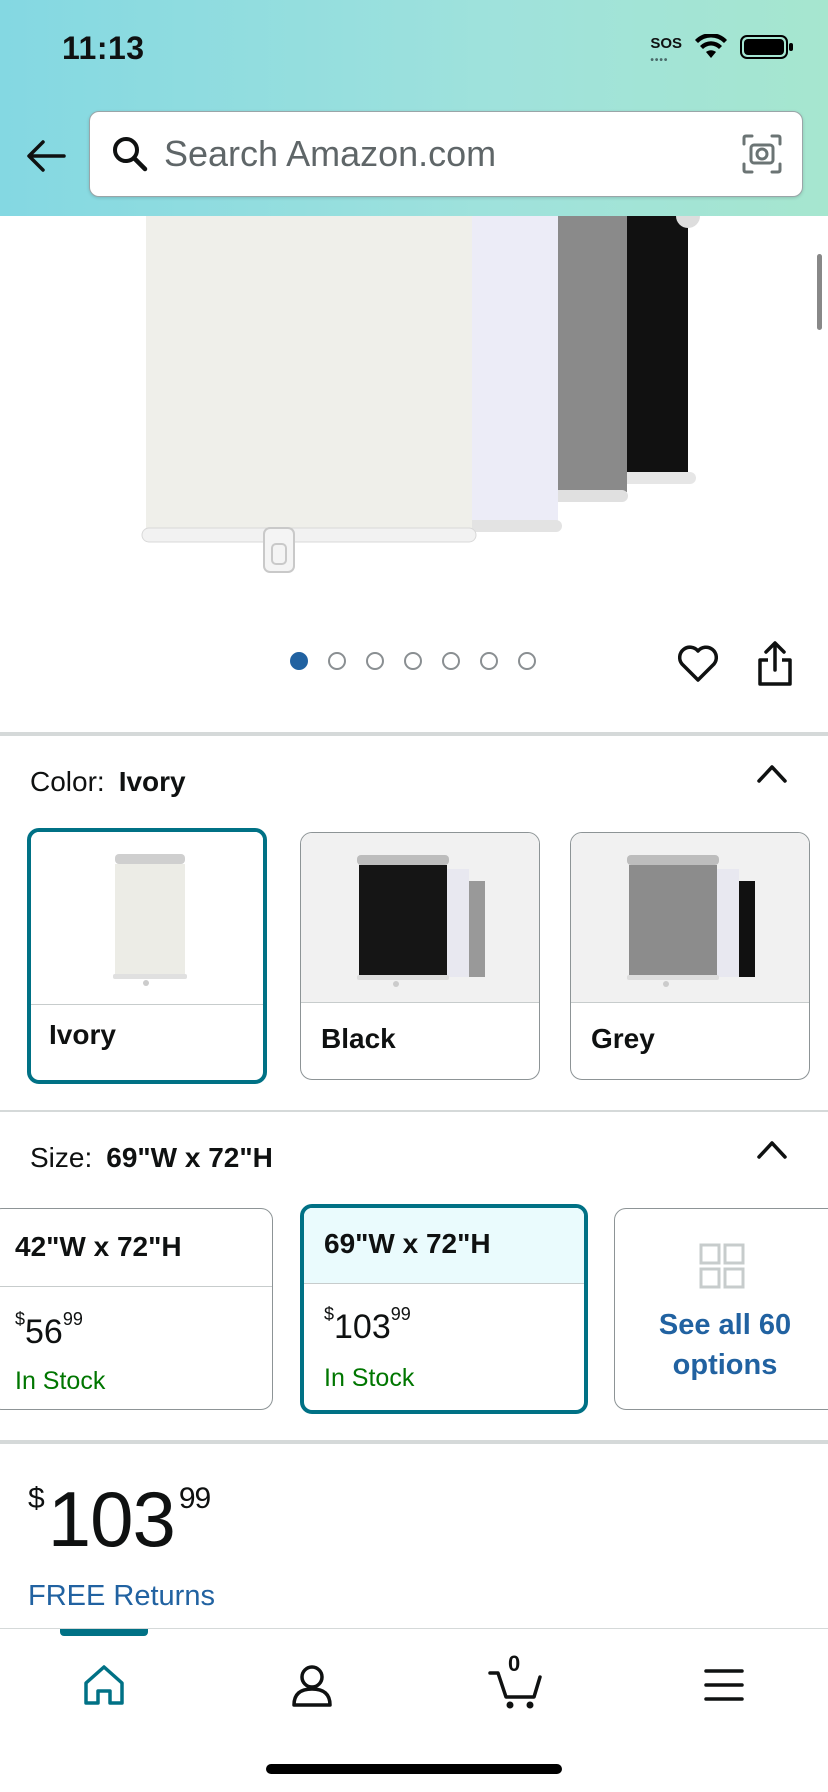 The image size is (828, 1792). Describe the element at coordinates (772, 773) in the screenshot. I see `color-collapse-chevron-icon` at that location.